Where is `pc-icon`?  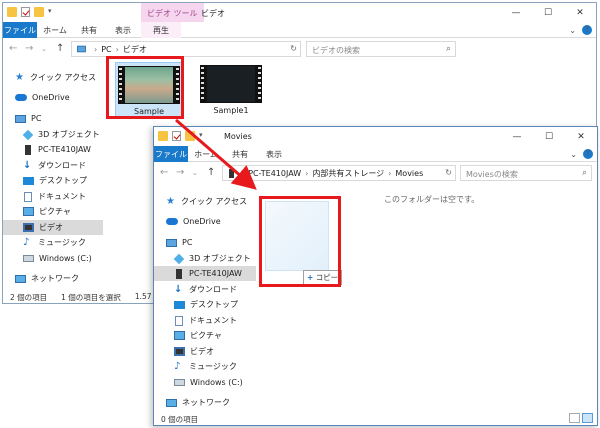 pc-icon is located at coordinates (81, 49).